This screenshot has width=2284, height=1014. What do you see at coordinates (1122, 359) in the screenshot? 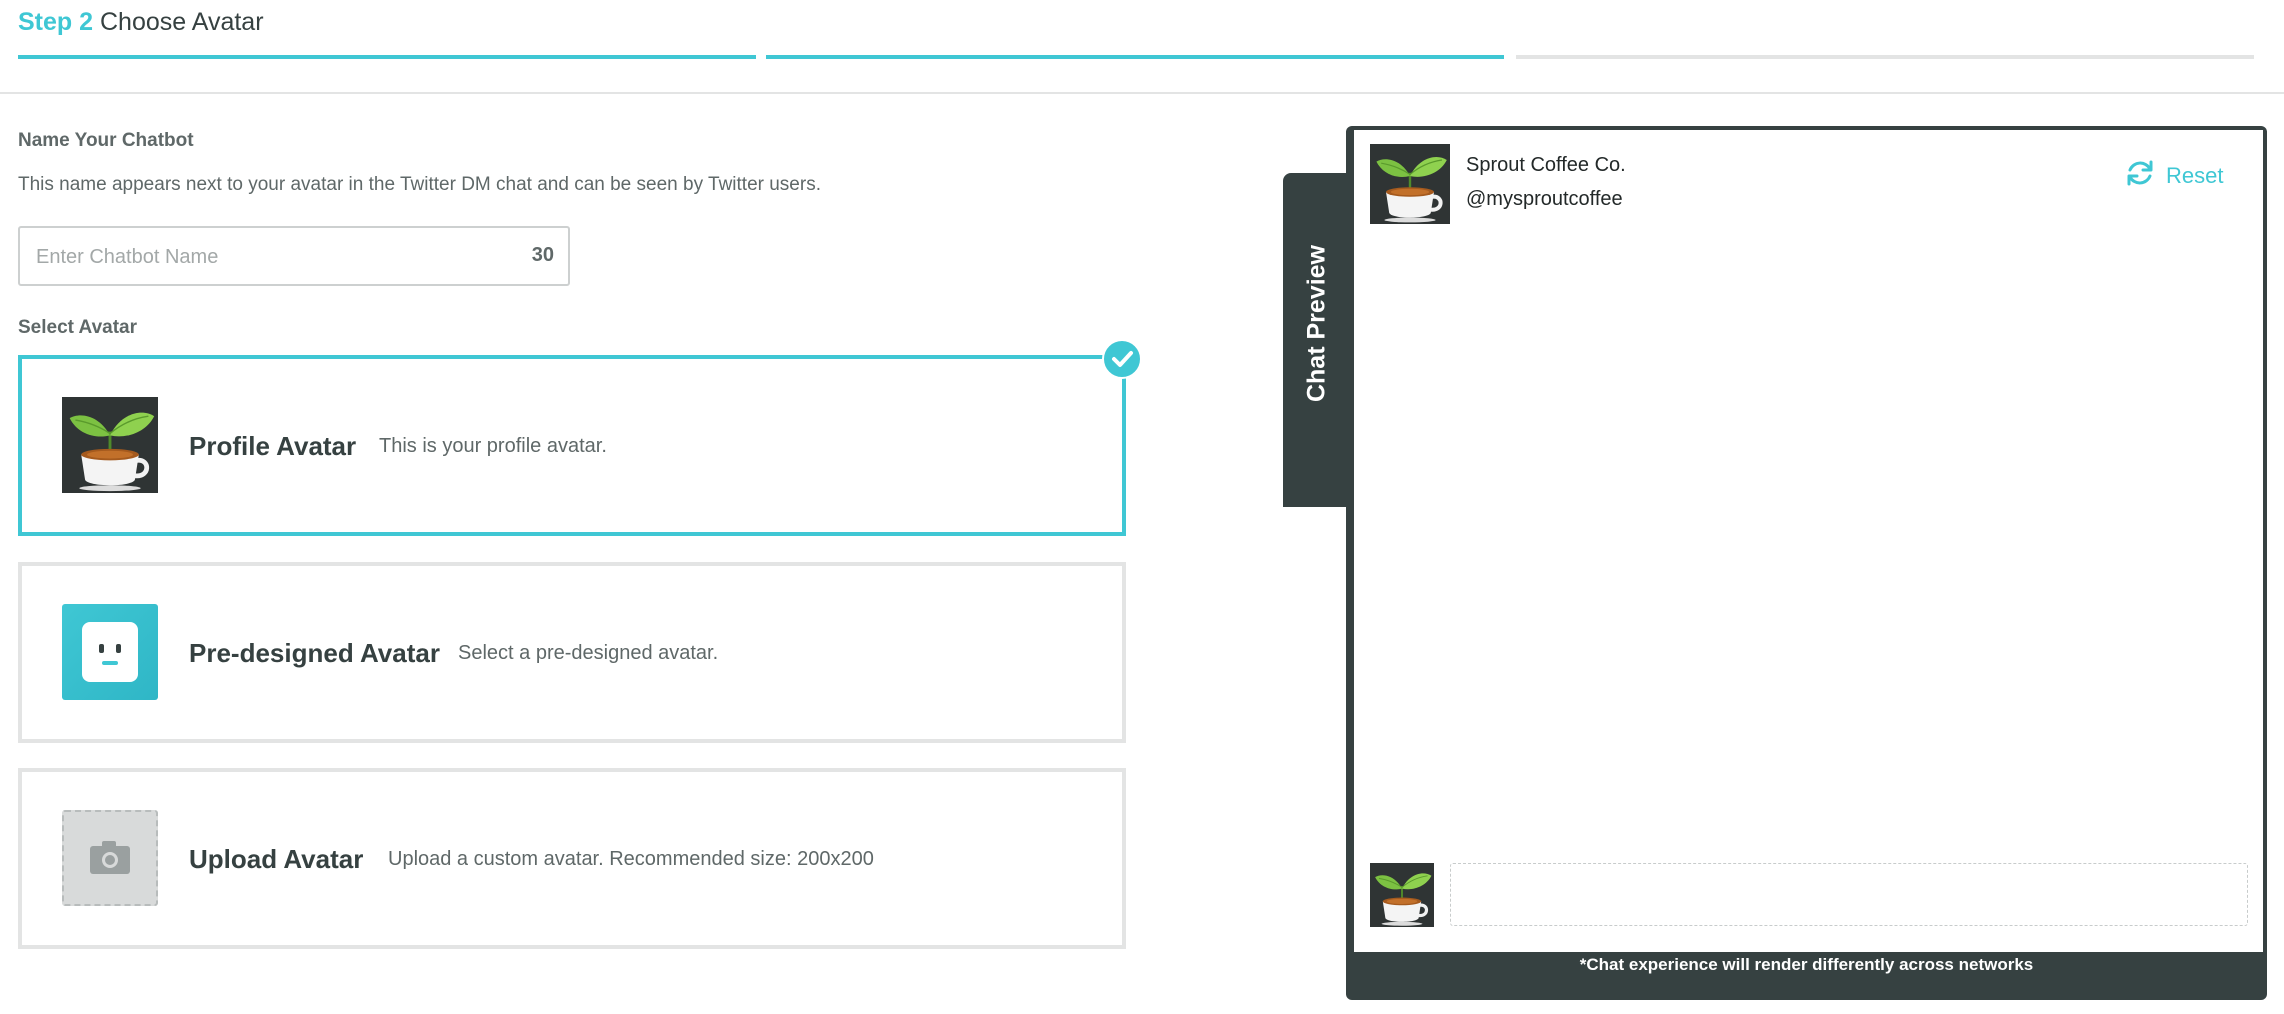
I see `selected-check-icon` at bounding box center [1122, 359].